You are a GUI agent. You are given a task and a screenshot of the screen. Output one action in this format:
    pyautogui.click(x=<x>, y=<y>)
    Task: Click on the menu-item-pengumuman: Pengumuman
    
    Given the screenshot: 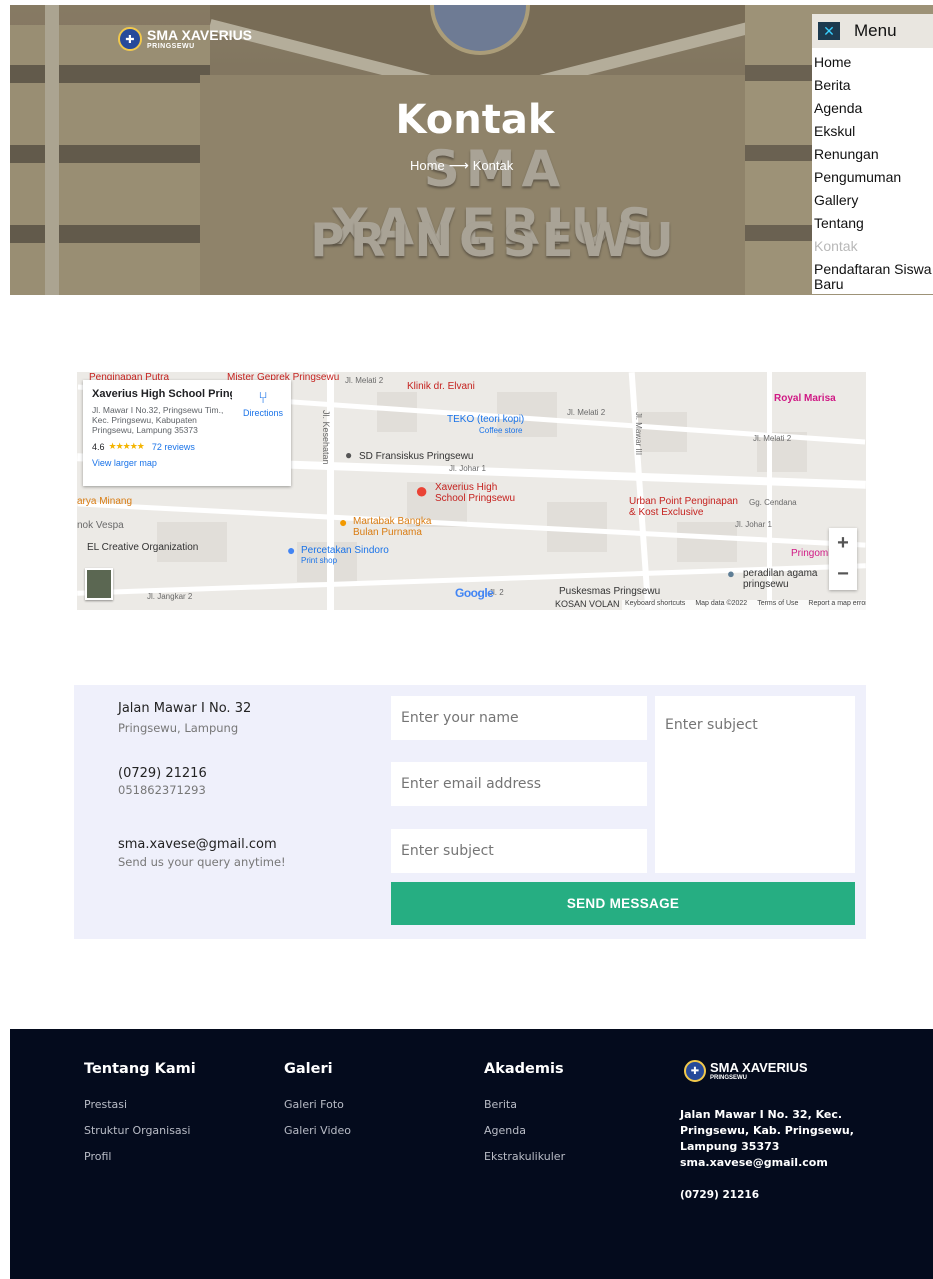 What is the action you would take?
    pyautogui.click(x=873, y=177)
    